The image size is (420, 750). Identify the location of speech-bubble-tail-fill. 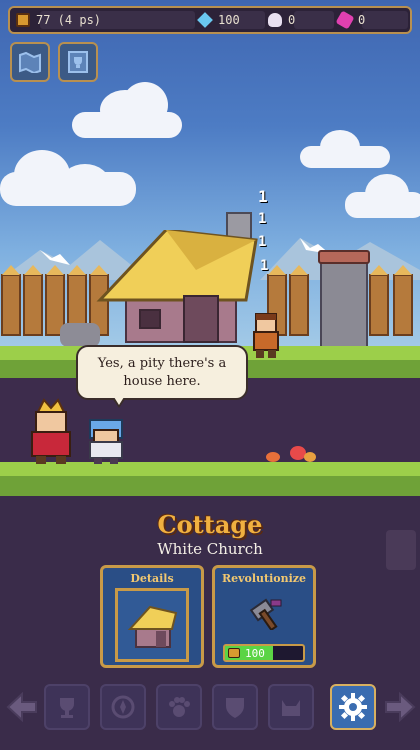
(119, 401).